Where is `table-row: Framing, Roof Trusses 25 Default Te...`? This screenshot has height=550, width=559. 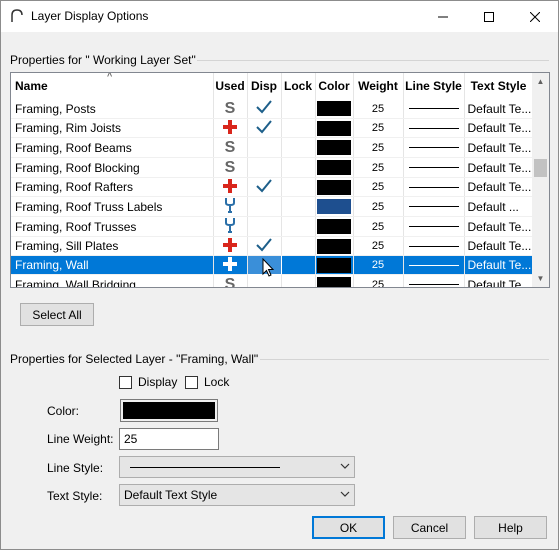
table-row: Framing, Roof Trusses 25 Default Te... is located at coordinates (272, 226).